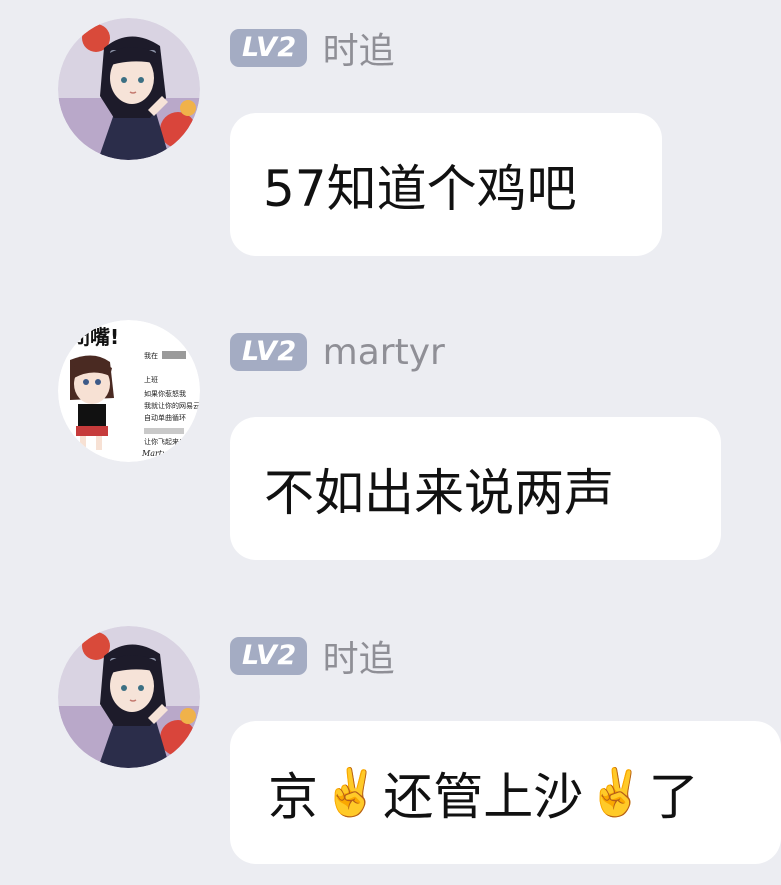 The height and width of the screenshot is (885, 781). I want to click on sticker-line-6: 让你飞起来!, so click(163, 441).